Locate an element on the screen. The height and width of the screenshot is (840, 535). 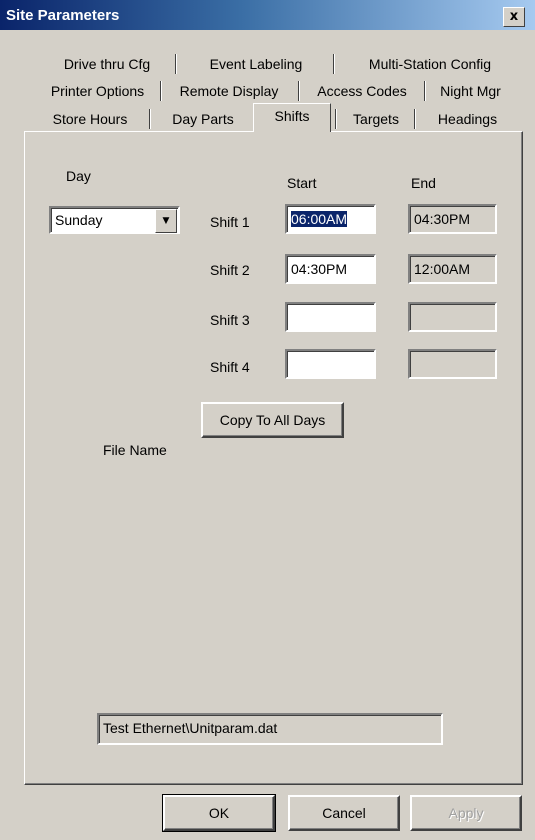
tab-event-labeling: Event Labeling is located at coordinates (256, 64).